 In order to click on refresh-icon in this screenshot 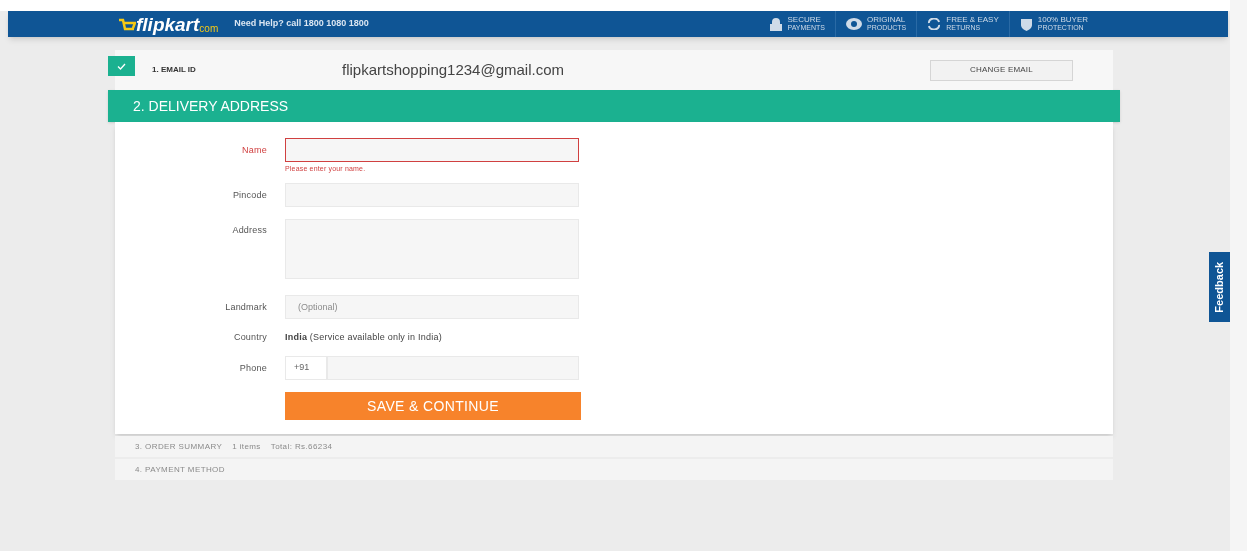, I will do `click(934, 24)`.